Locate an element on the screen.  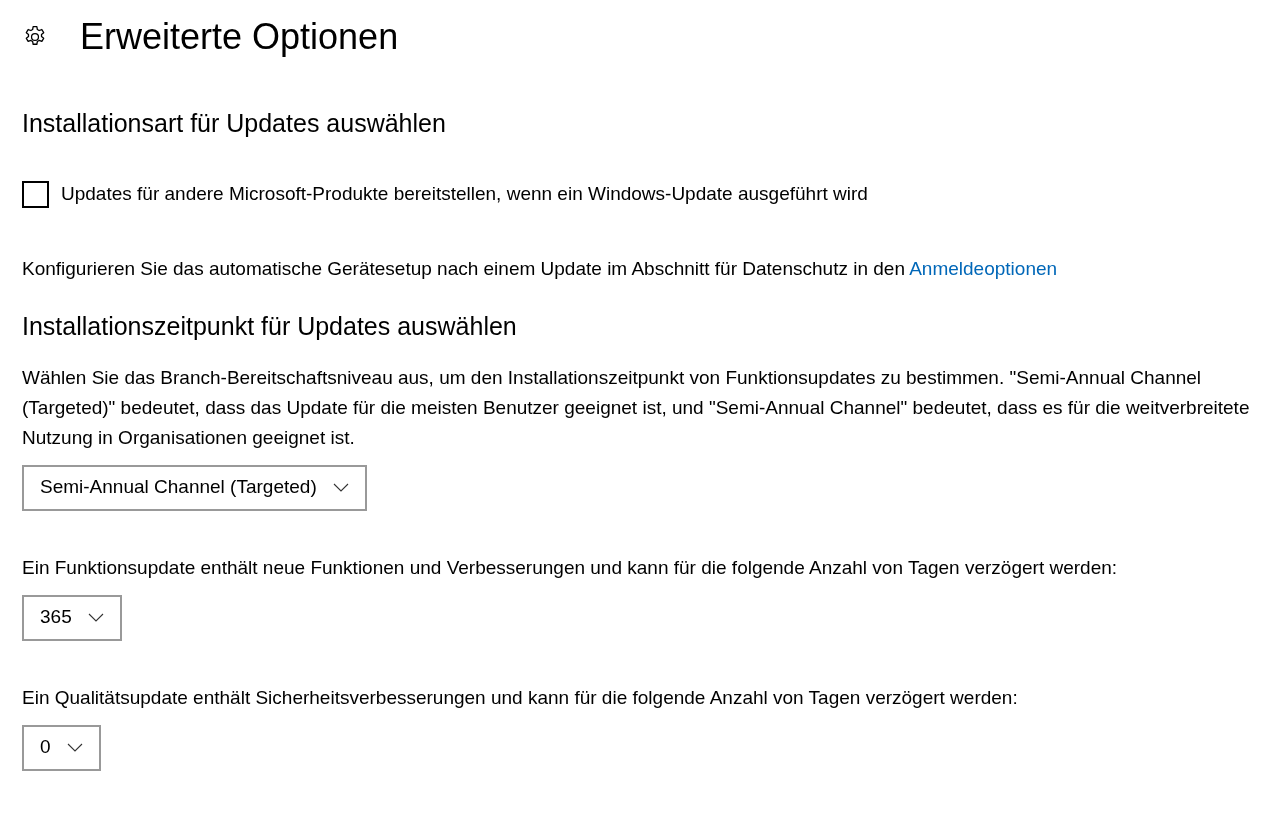
description-text: Ein Qualitätsupdate enthält Sicherheitsverbesserungen und kann für die folgende Anzahl von Tagen verzögert werden: is located at coordinates (520, 697).